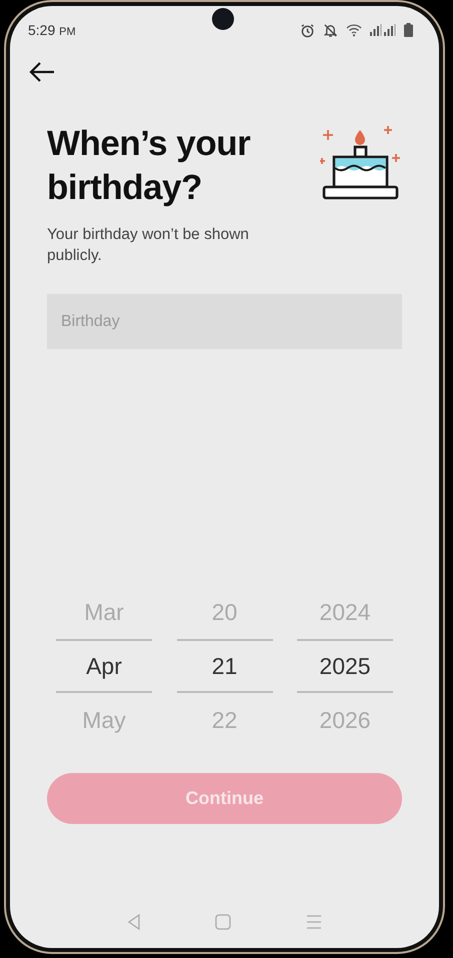  Describe the element at coordinates (330, 30) in the screenshot. I see `muted-bell-icon` at that location.